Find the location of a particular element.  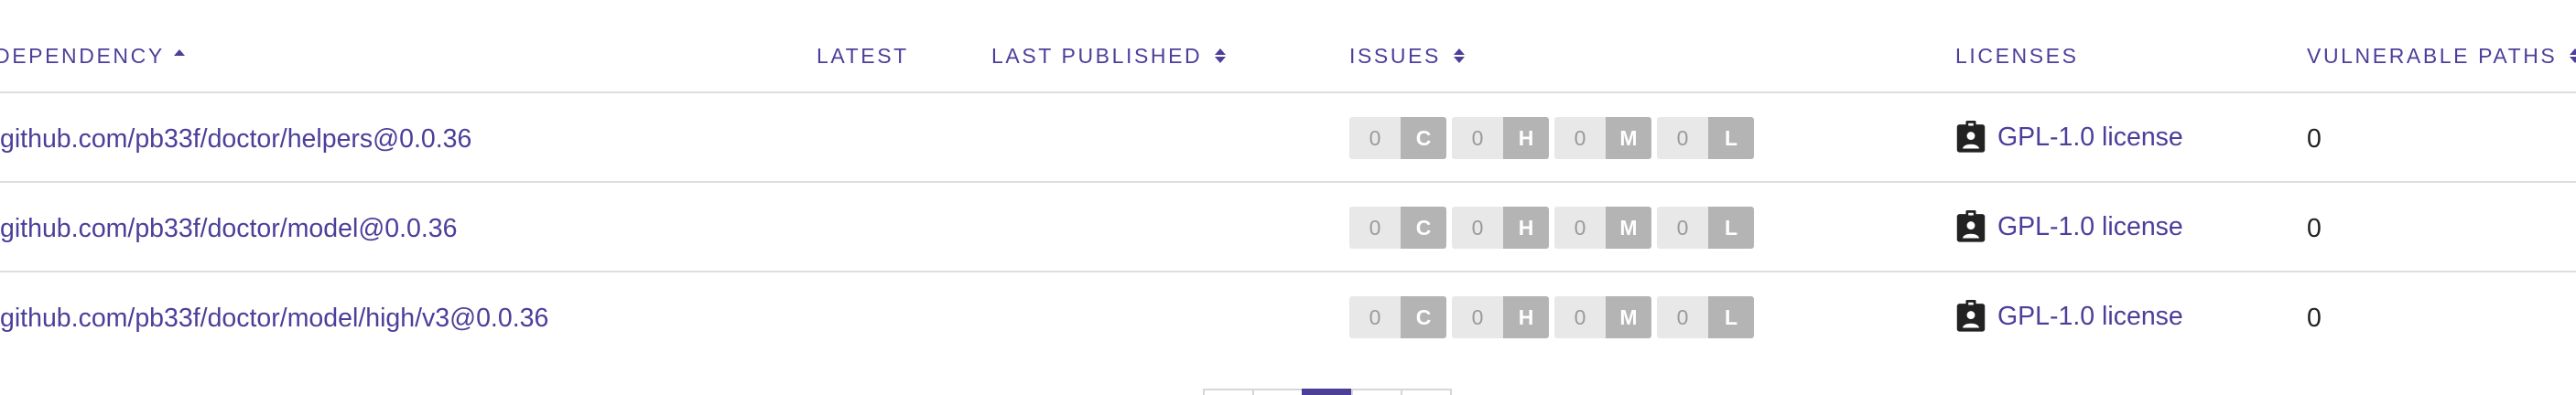

column-header-issues: ISSUES is located at coordinates (1407, 56).